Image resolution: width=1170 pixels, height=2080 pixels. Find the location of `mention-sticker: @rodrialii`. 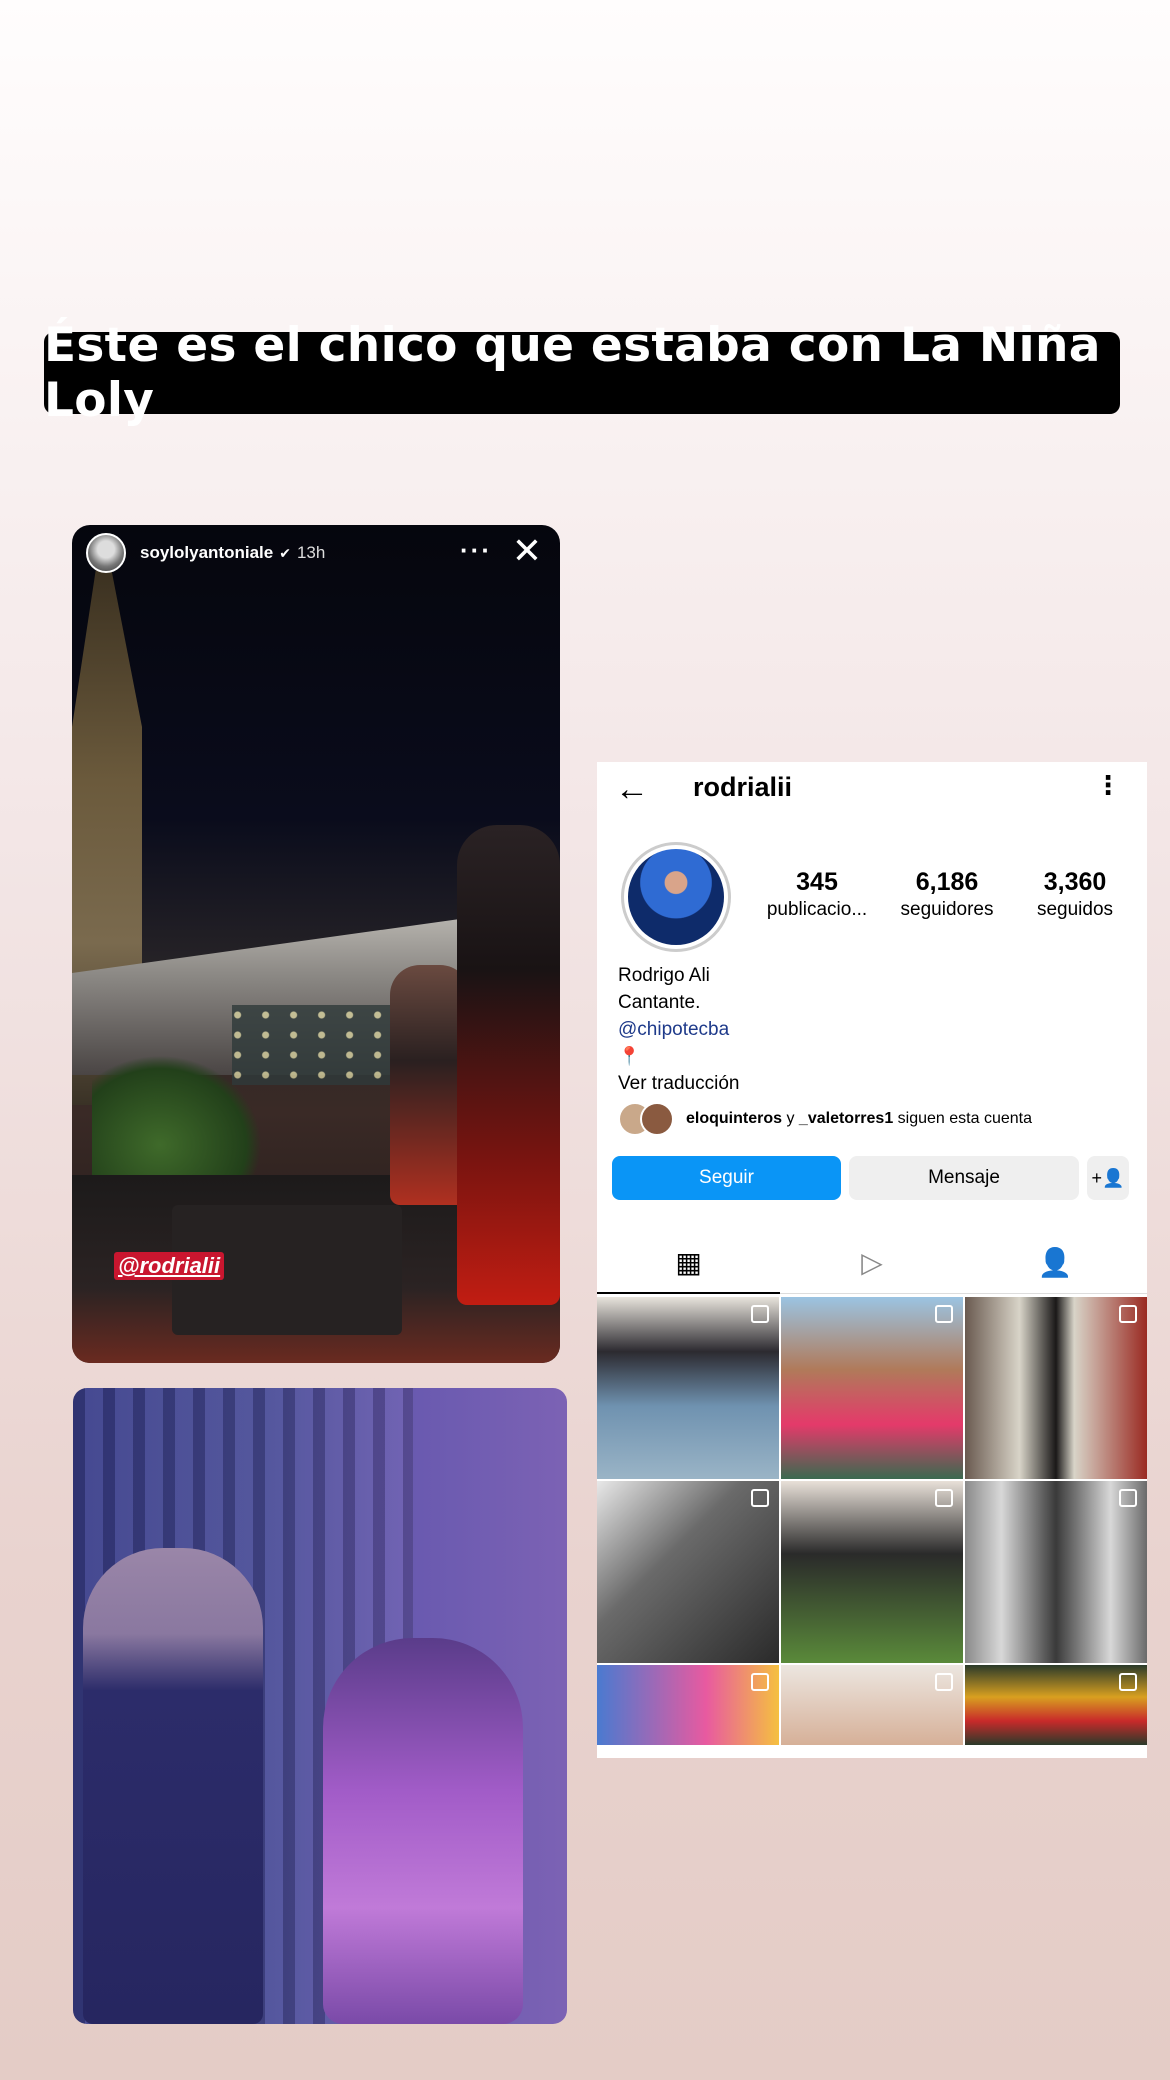

mention-sticker: @rodrialii is located at coordinates (169, 1266).